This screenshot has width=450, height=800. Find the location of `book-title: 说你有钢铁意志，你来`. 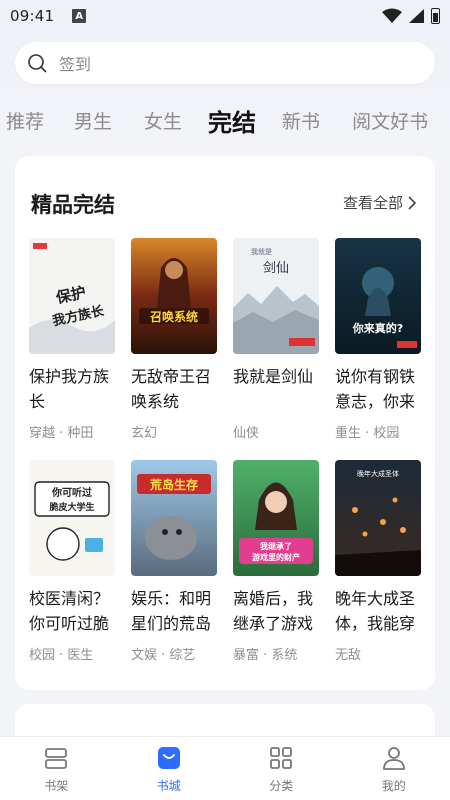

book-title: 说你有钢铁意志，你来 is located at coordinates (375, 389).